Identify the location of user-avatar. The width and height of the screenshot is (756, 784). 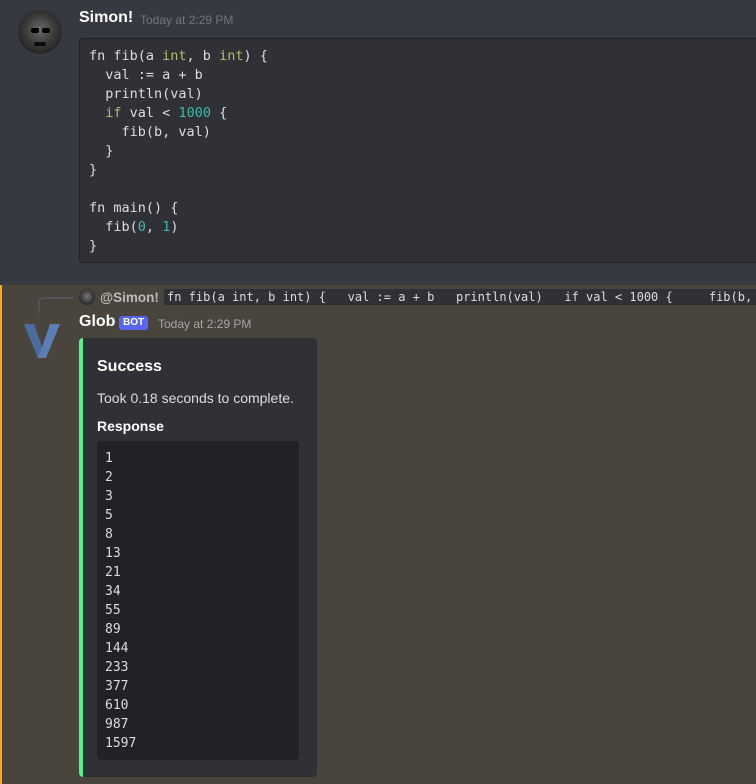
(40, 32).